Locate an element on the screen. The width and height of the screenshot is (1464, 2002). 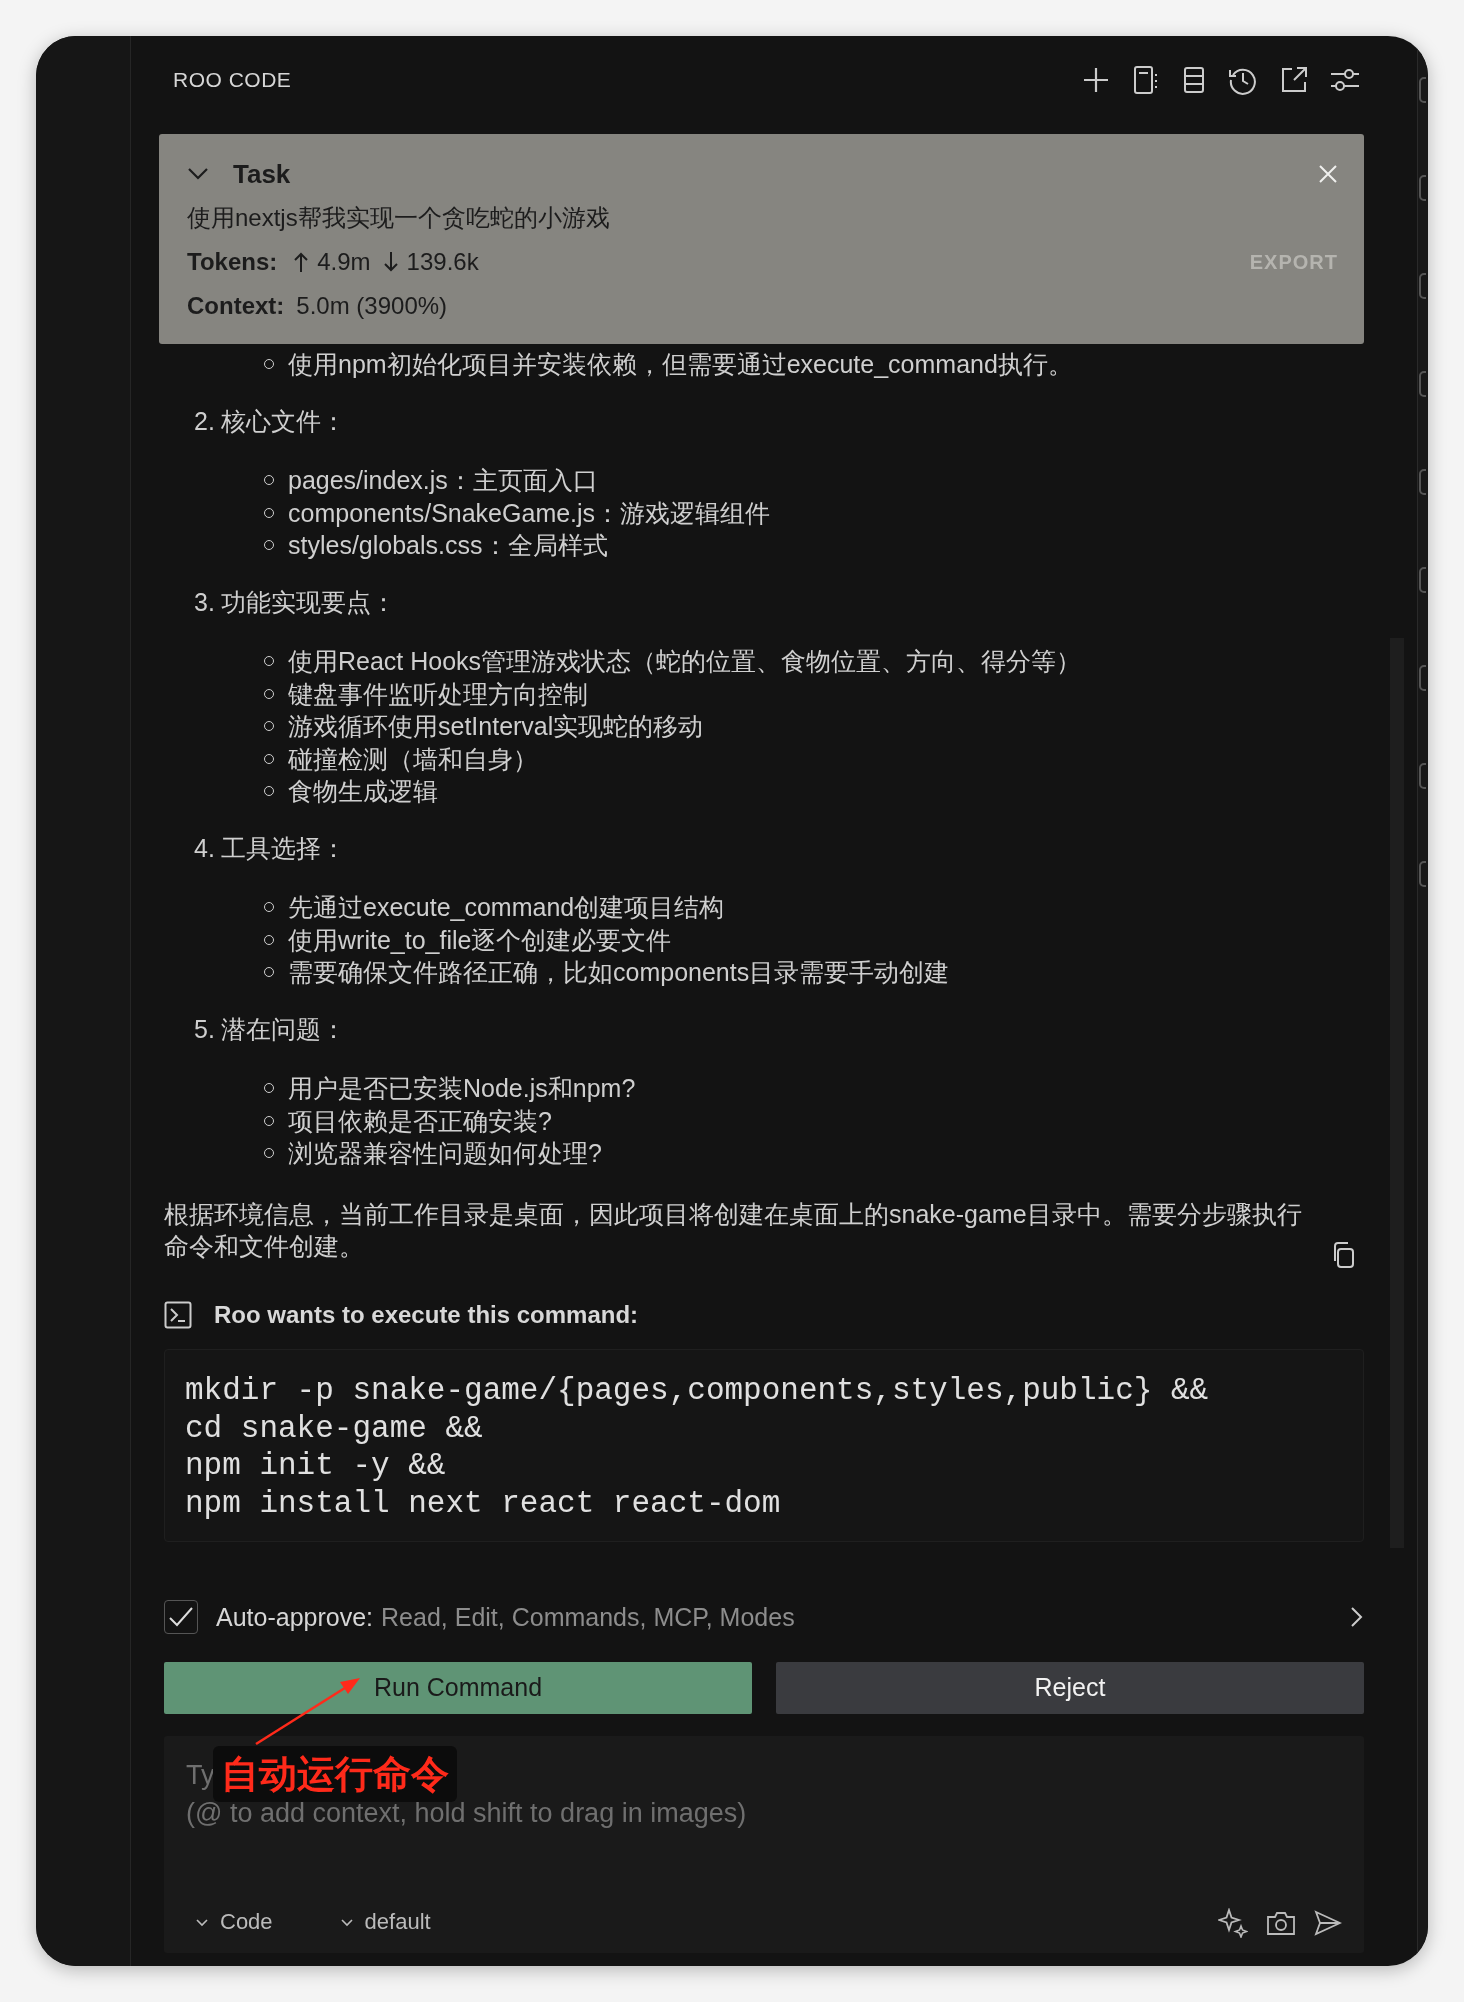
list-item: pages/index.js：主页面入口 is located at coordinates (443, 480).